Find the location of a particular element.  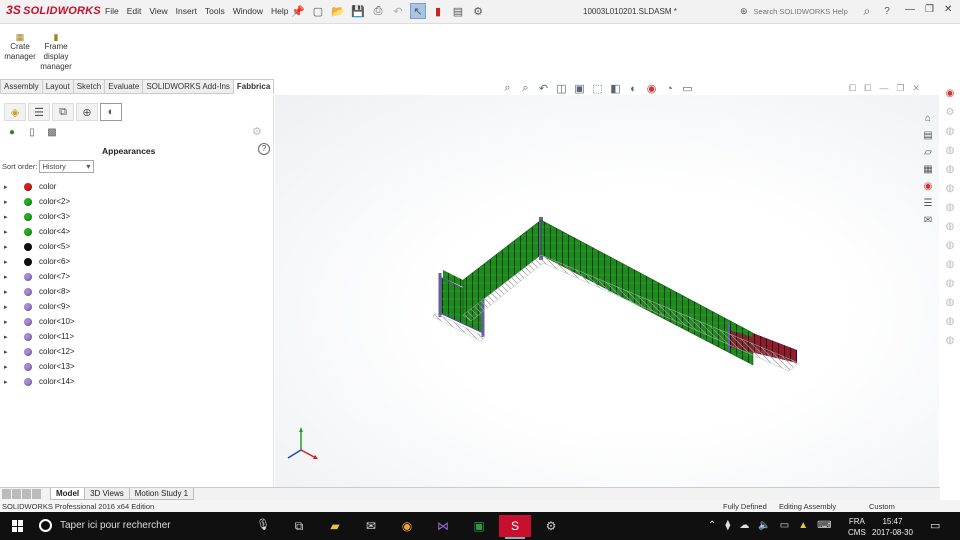

property-manager-icon: ☰ is located at coordinates (39, 112).